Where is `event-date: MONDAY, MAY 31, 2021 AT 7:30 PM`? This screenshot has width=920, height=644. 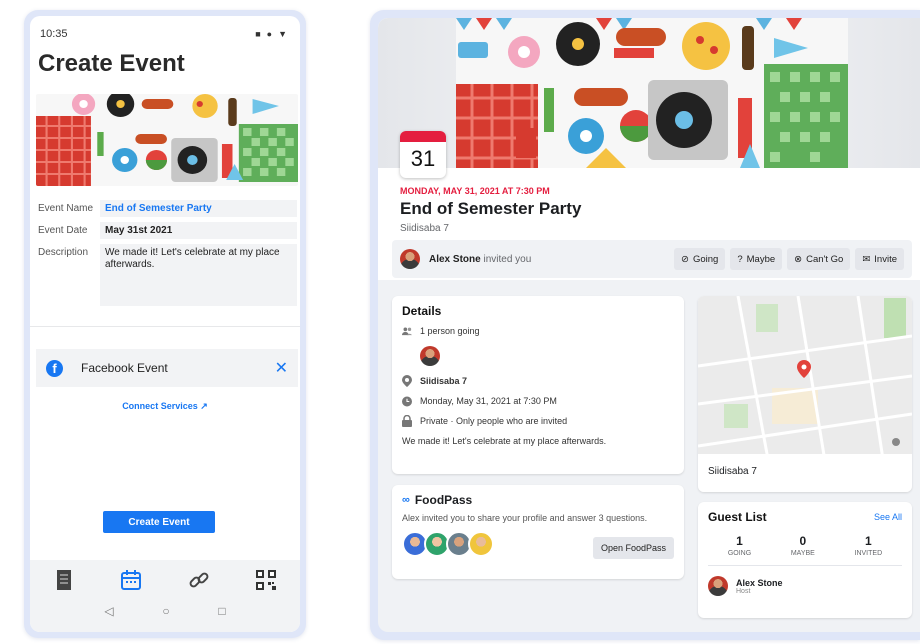 event-date: MONDAY, MAY 31, 2021 AT 7:30 PM is located at coordinates (475, 191).